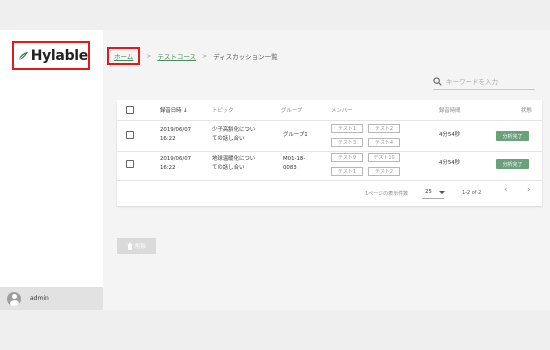  I want to click on delete-button: 削除, so click(136, 246).